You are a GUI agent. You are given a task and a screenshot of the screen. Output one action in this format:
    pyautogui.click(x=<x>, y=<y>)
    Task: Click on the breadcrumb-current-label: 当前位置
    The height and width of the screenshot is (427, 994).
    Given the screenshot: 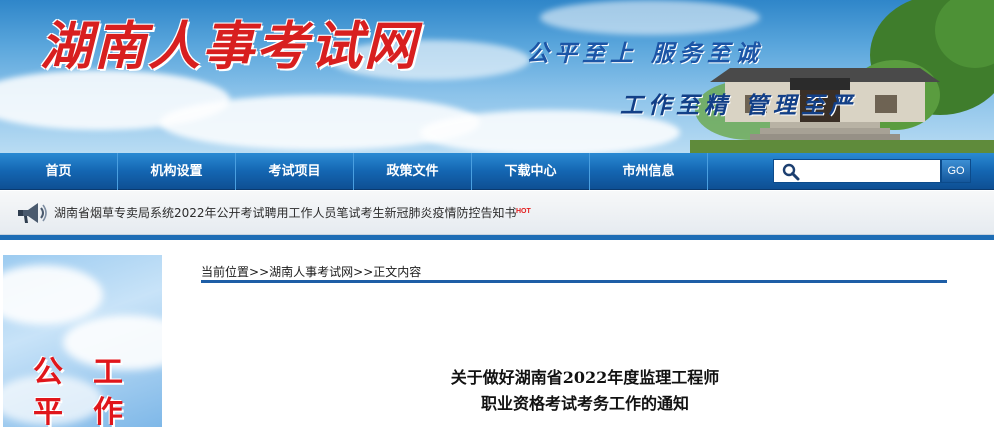 What is the action you would take?
    pyautogui.click(x=225, y=272)
    